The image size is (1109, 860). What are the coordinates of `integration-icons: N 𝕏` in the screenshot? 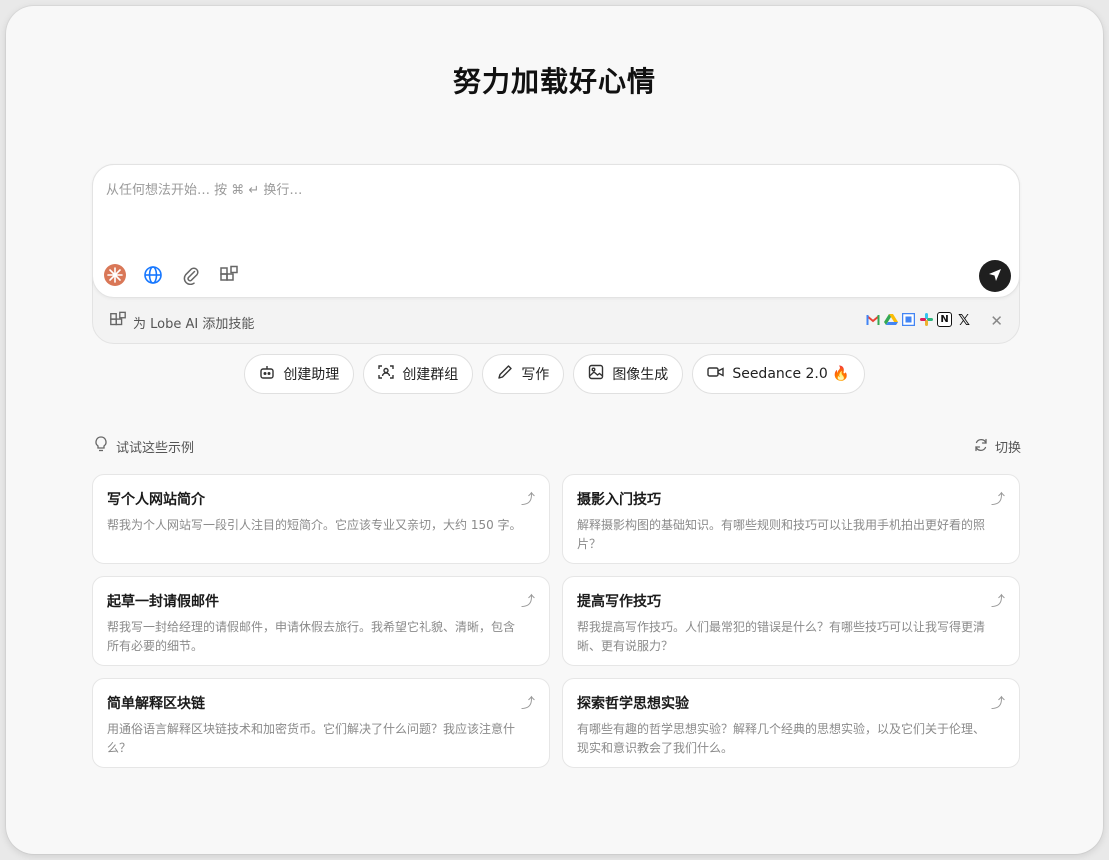 It's located at (919, 319).